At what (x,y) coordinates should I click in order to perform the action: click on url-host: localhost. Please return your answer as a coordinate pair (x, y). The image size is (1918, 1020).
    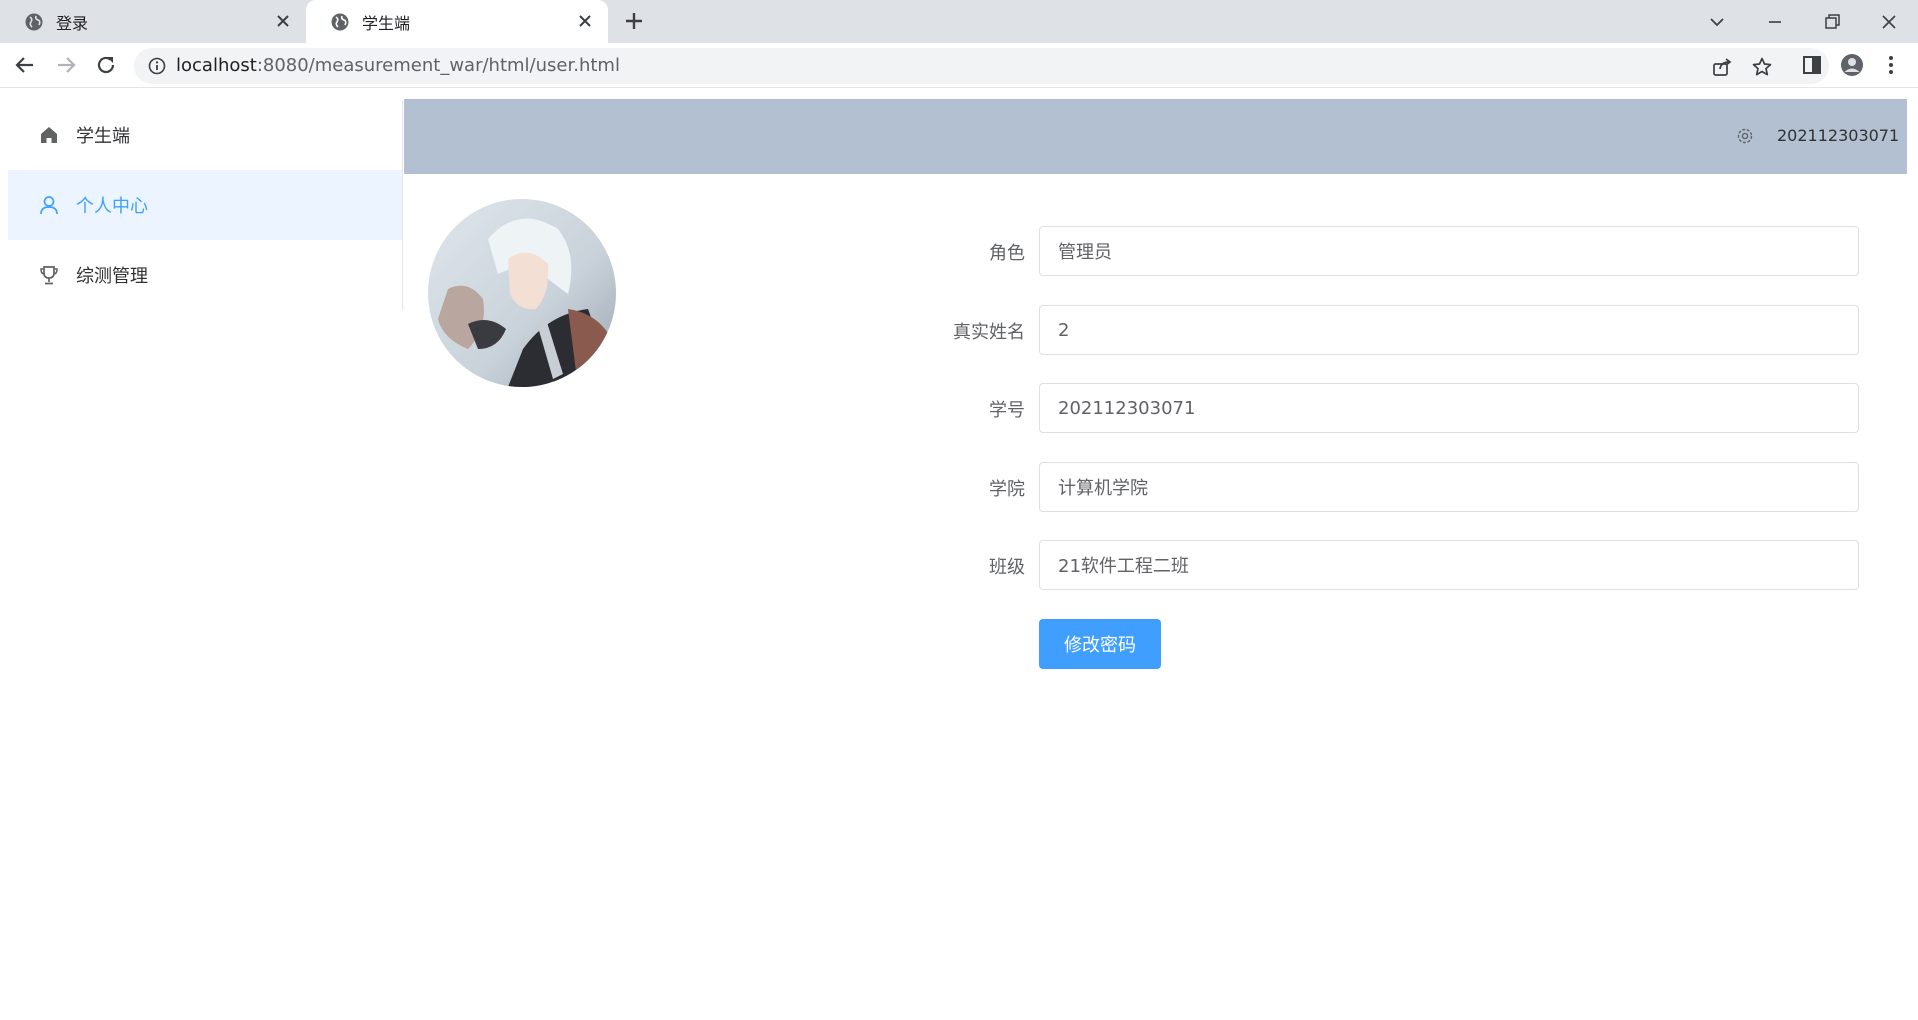
    Looking at the image, I should click on (216, 65).